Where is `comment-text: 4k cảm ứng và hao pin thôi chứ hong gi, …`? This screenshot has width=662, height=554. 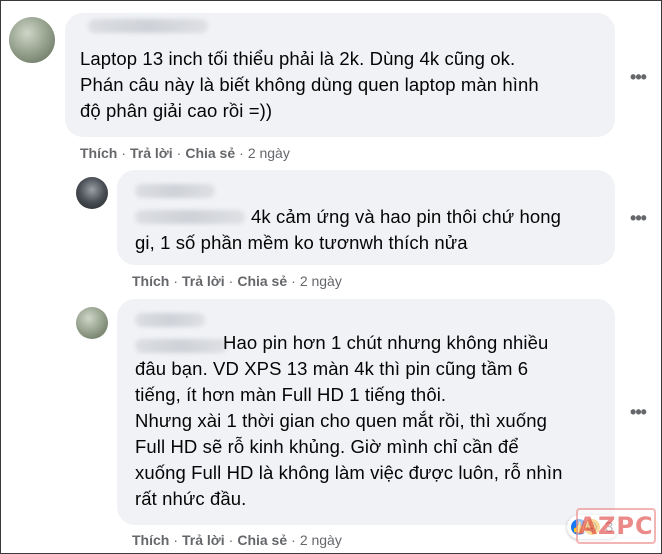
comment-text: 4k cảm ứng và hao pin thôi chứ hong gi, … is located at coordinates (348, 229).